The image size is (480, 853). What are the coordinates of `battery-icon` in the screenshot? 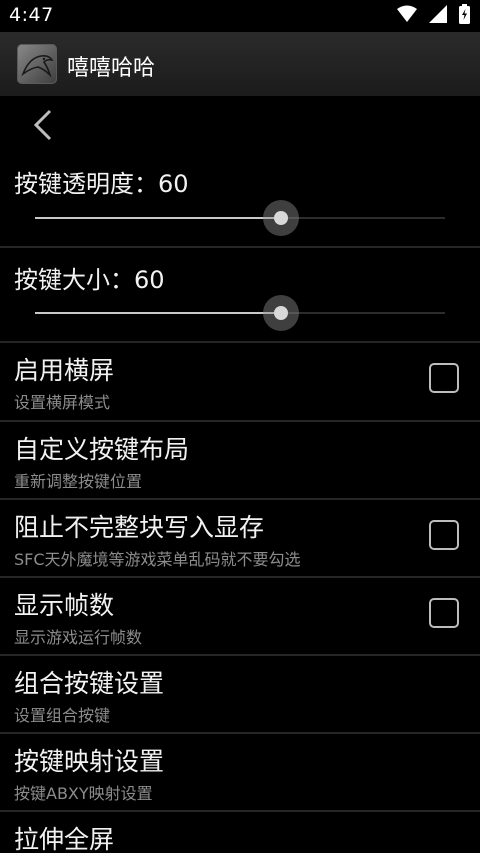 It's located at (464, 16).